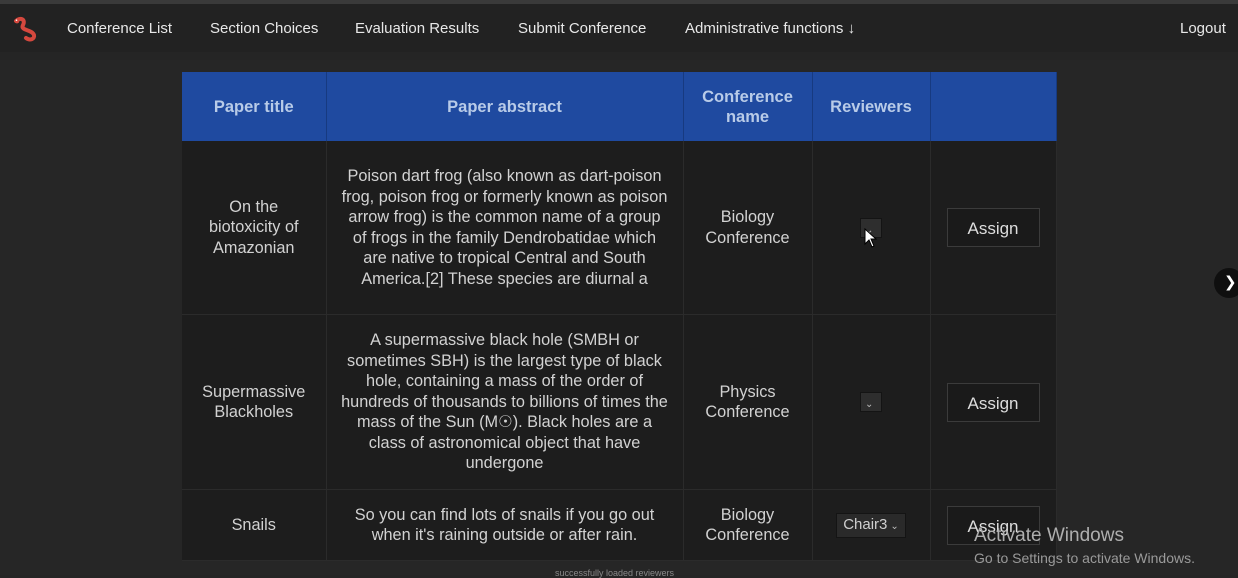 This screenshot has width=1238, height=578. I want to click on nav-evaluation-results: Evaluation Results, so click(417, 28).